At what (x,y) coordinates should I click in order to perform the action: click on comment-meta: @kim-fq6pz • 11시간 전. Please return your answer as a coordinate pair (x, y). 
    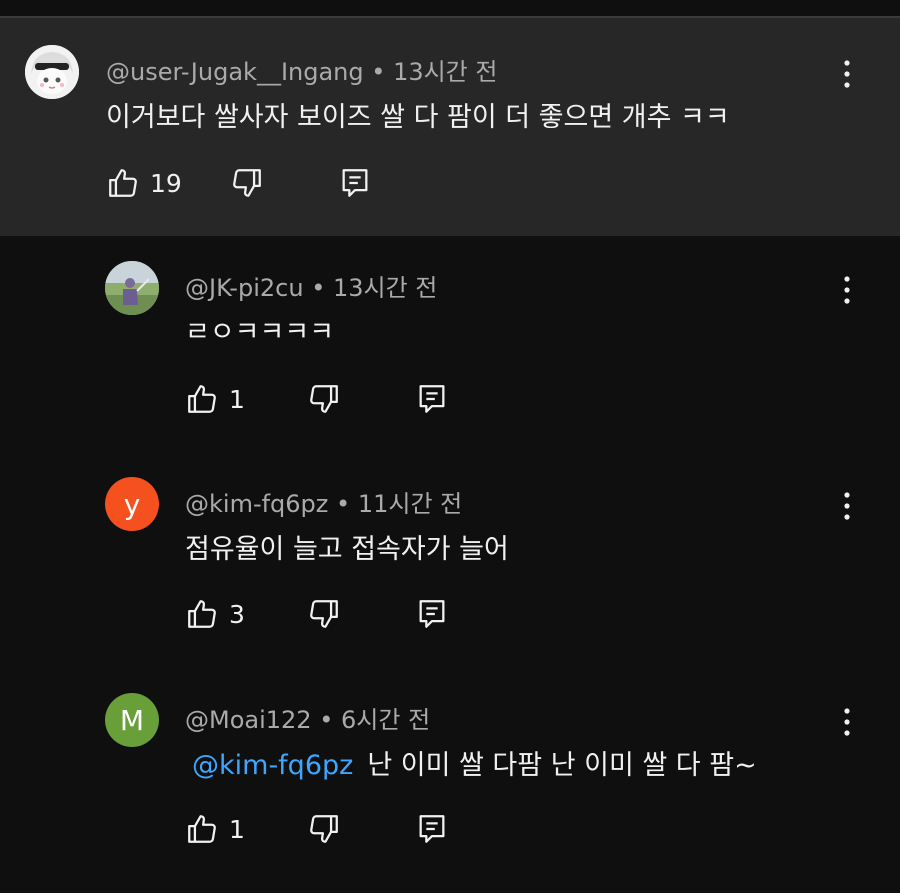
    Looking at the image, I should click on (323, 501).